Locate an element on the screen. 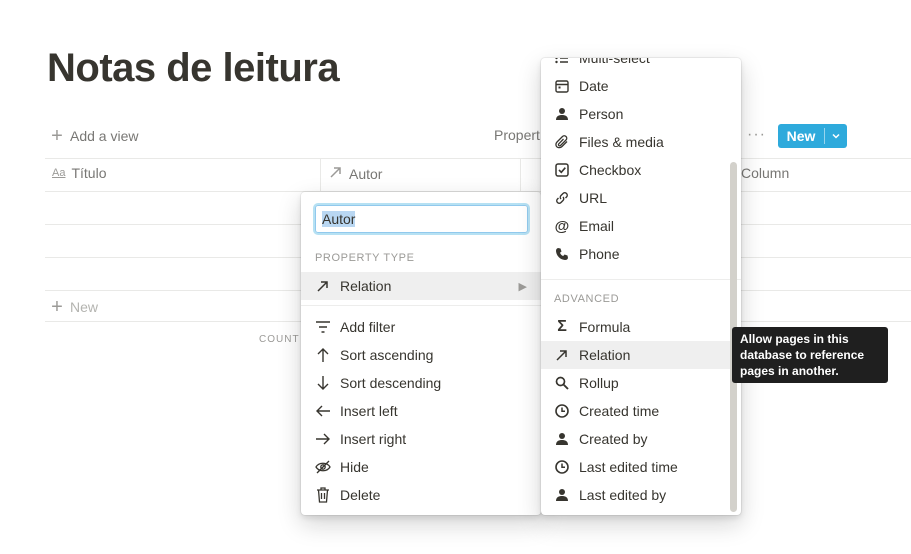  type-option-last-edited-time: Last edited time is located at coordinates (641, 467).